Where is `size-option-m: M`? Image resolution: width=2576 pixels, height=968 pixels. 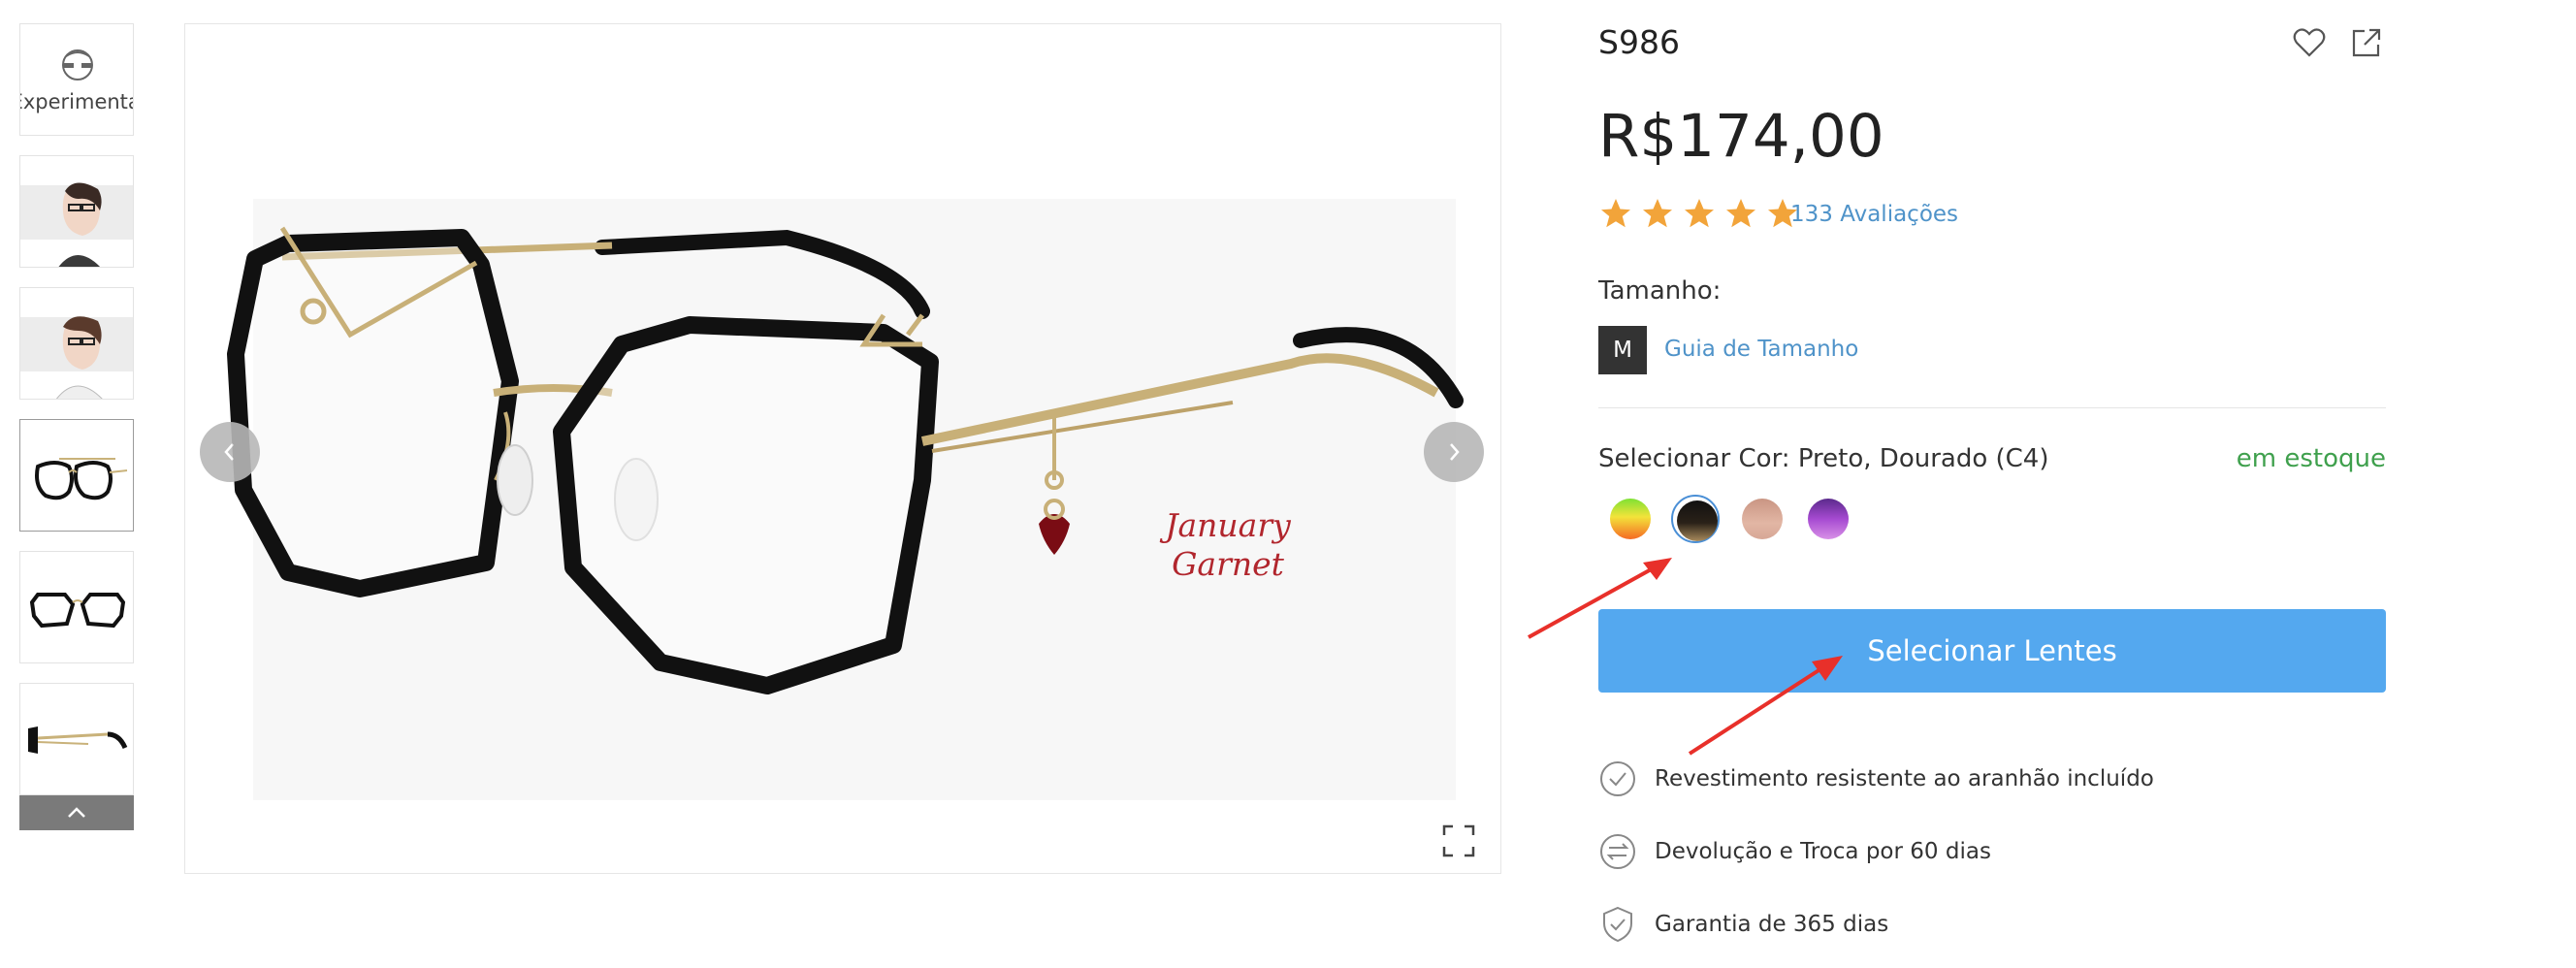
size-option-m: M is located at coordinates (1622, 350).